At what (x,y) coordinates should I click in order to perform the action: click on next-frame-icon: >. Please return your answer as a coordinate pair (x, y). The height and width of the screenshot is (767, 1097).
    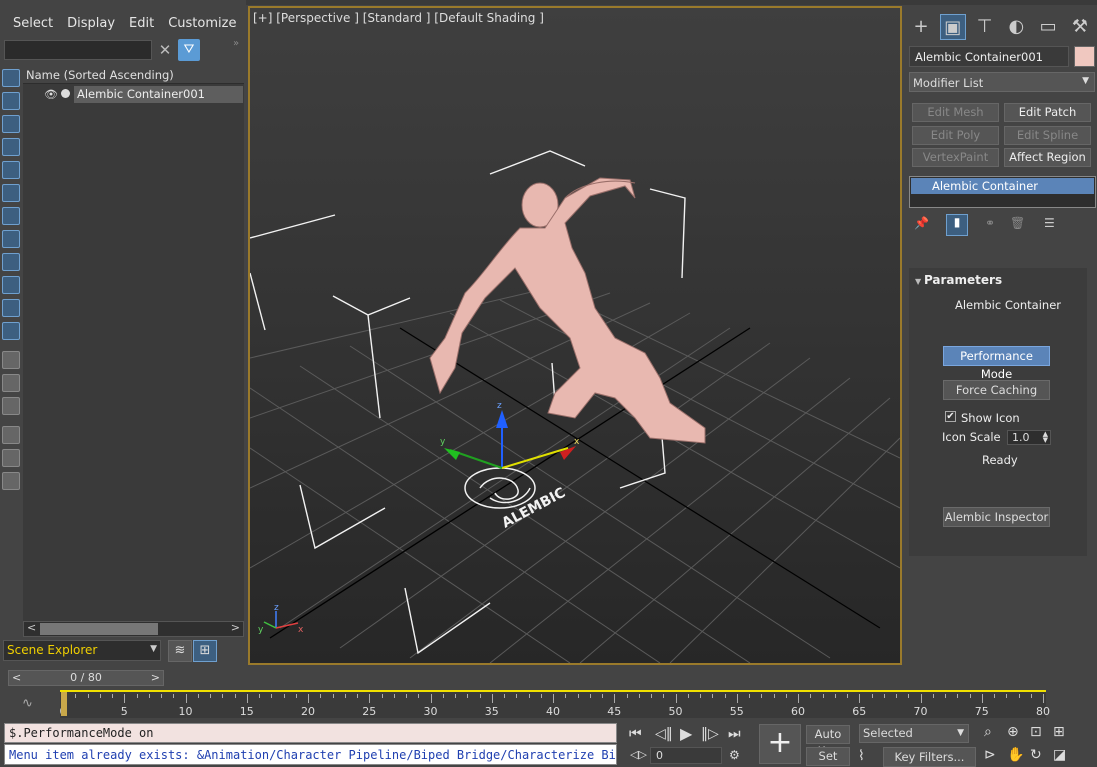
    Looking at the image, I should click on (155, 678).